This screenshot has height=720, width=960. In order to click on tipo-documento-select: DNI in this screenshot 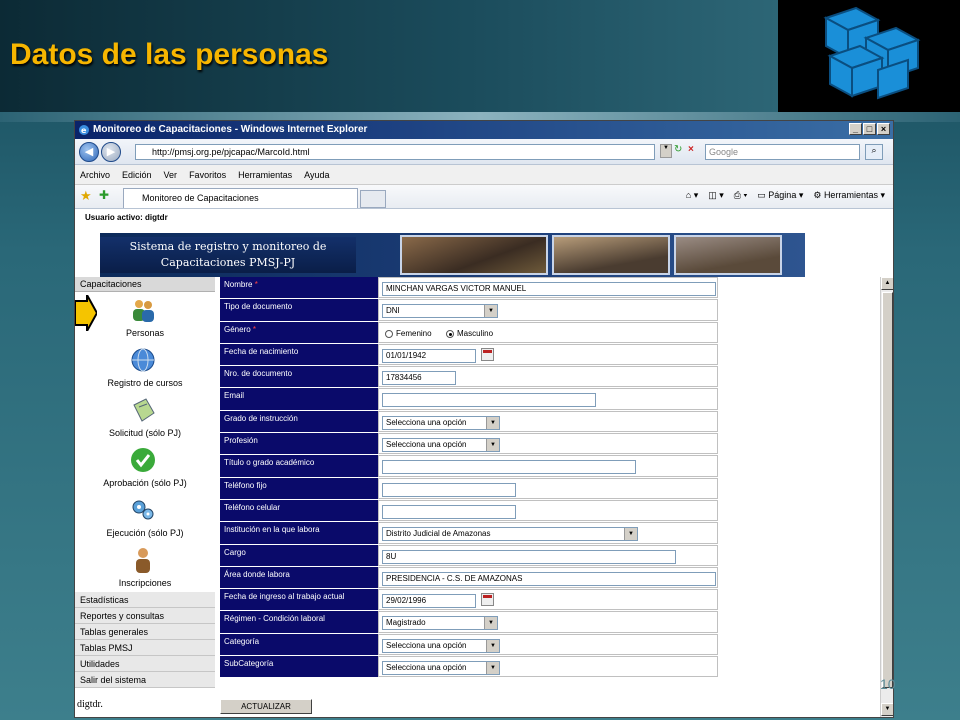, I will do `click(440, 311)`.